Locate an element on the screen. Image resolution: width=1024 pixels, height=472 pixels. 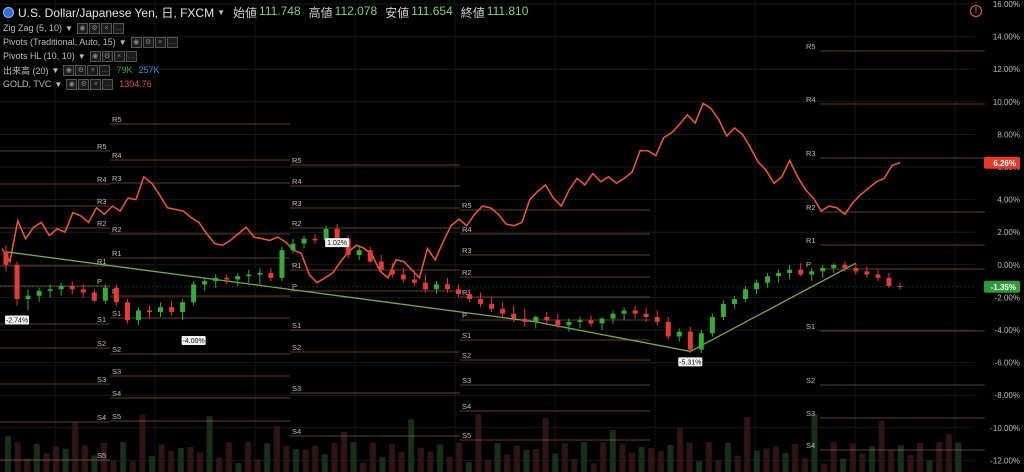
y-tick-label: -8.00% is located at coordinates (1007, 395).